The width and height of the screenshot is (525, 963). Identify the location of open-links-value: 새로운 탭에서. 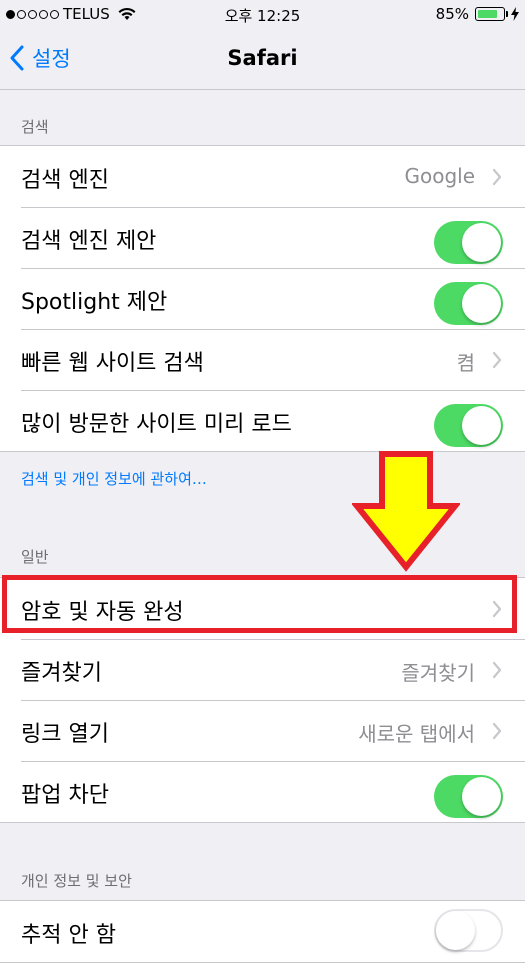
(416, 734).